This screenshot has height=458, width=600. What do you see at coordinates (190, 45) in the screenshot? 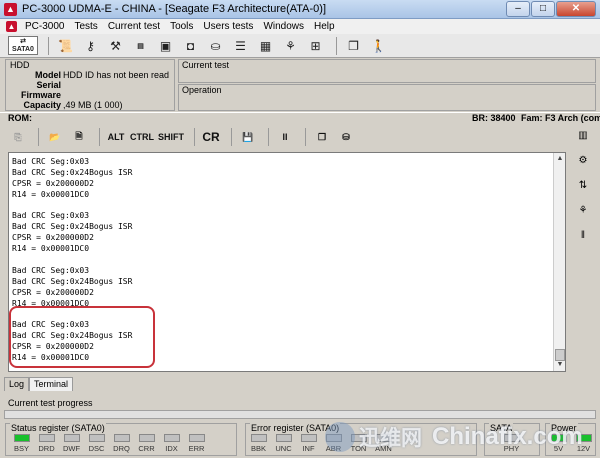
I see `chip-2-icon: ◘` at bounding box center [190, 45].